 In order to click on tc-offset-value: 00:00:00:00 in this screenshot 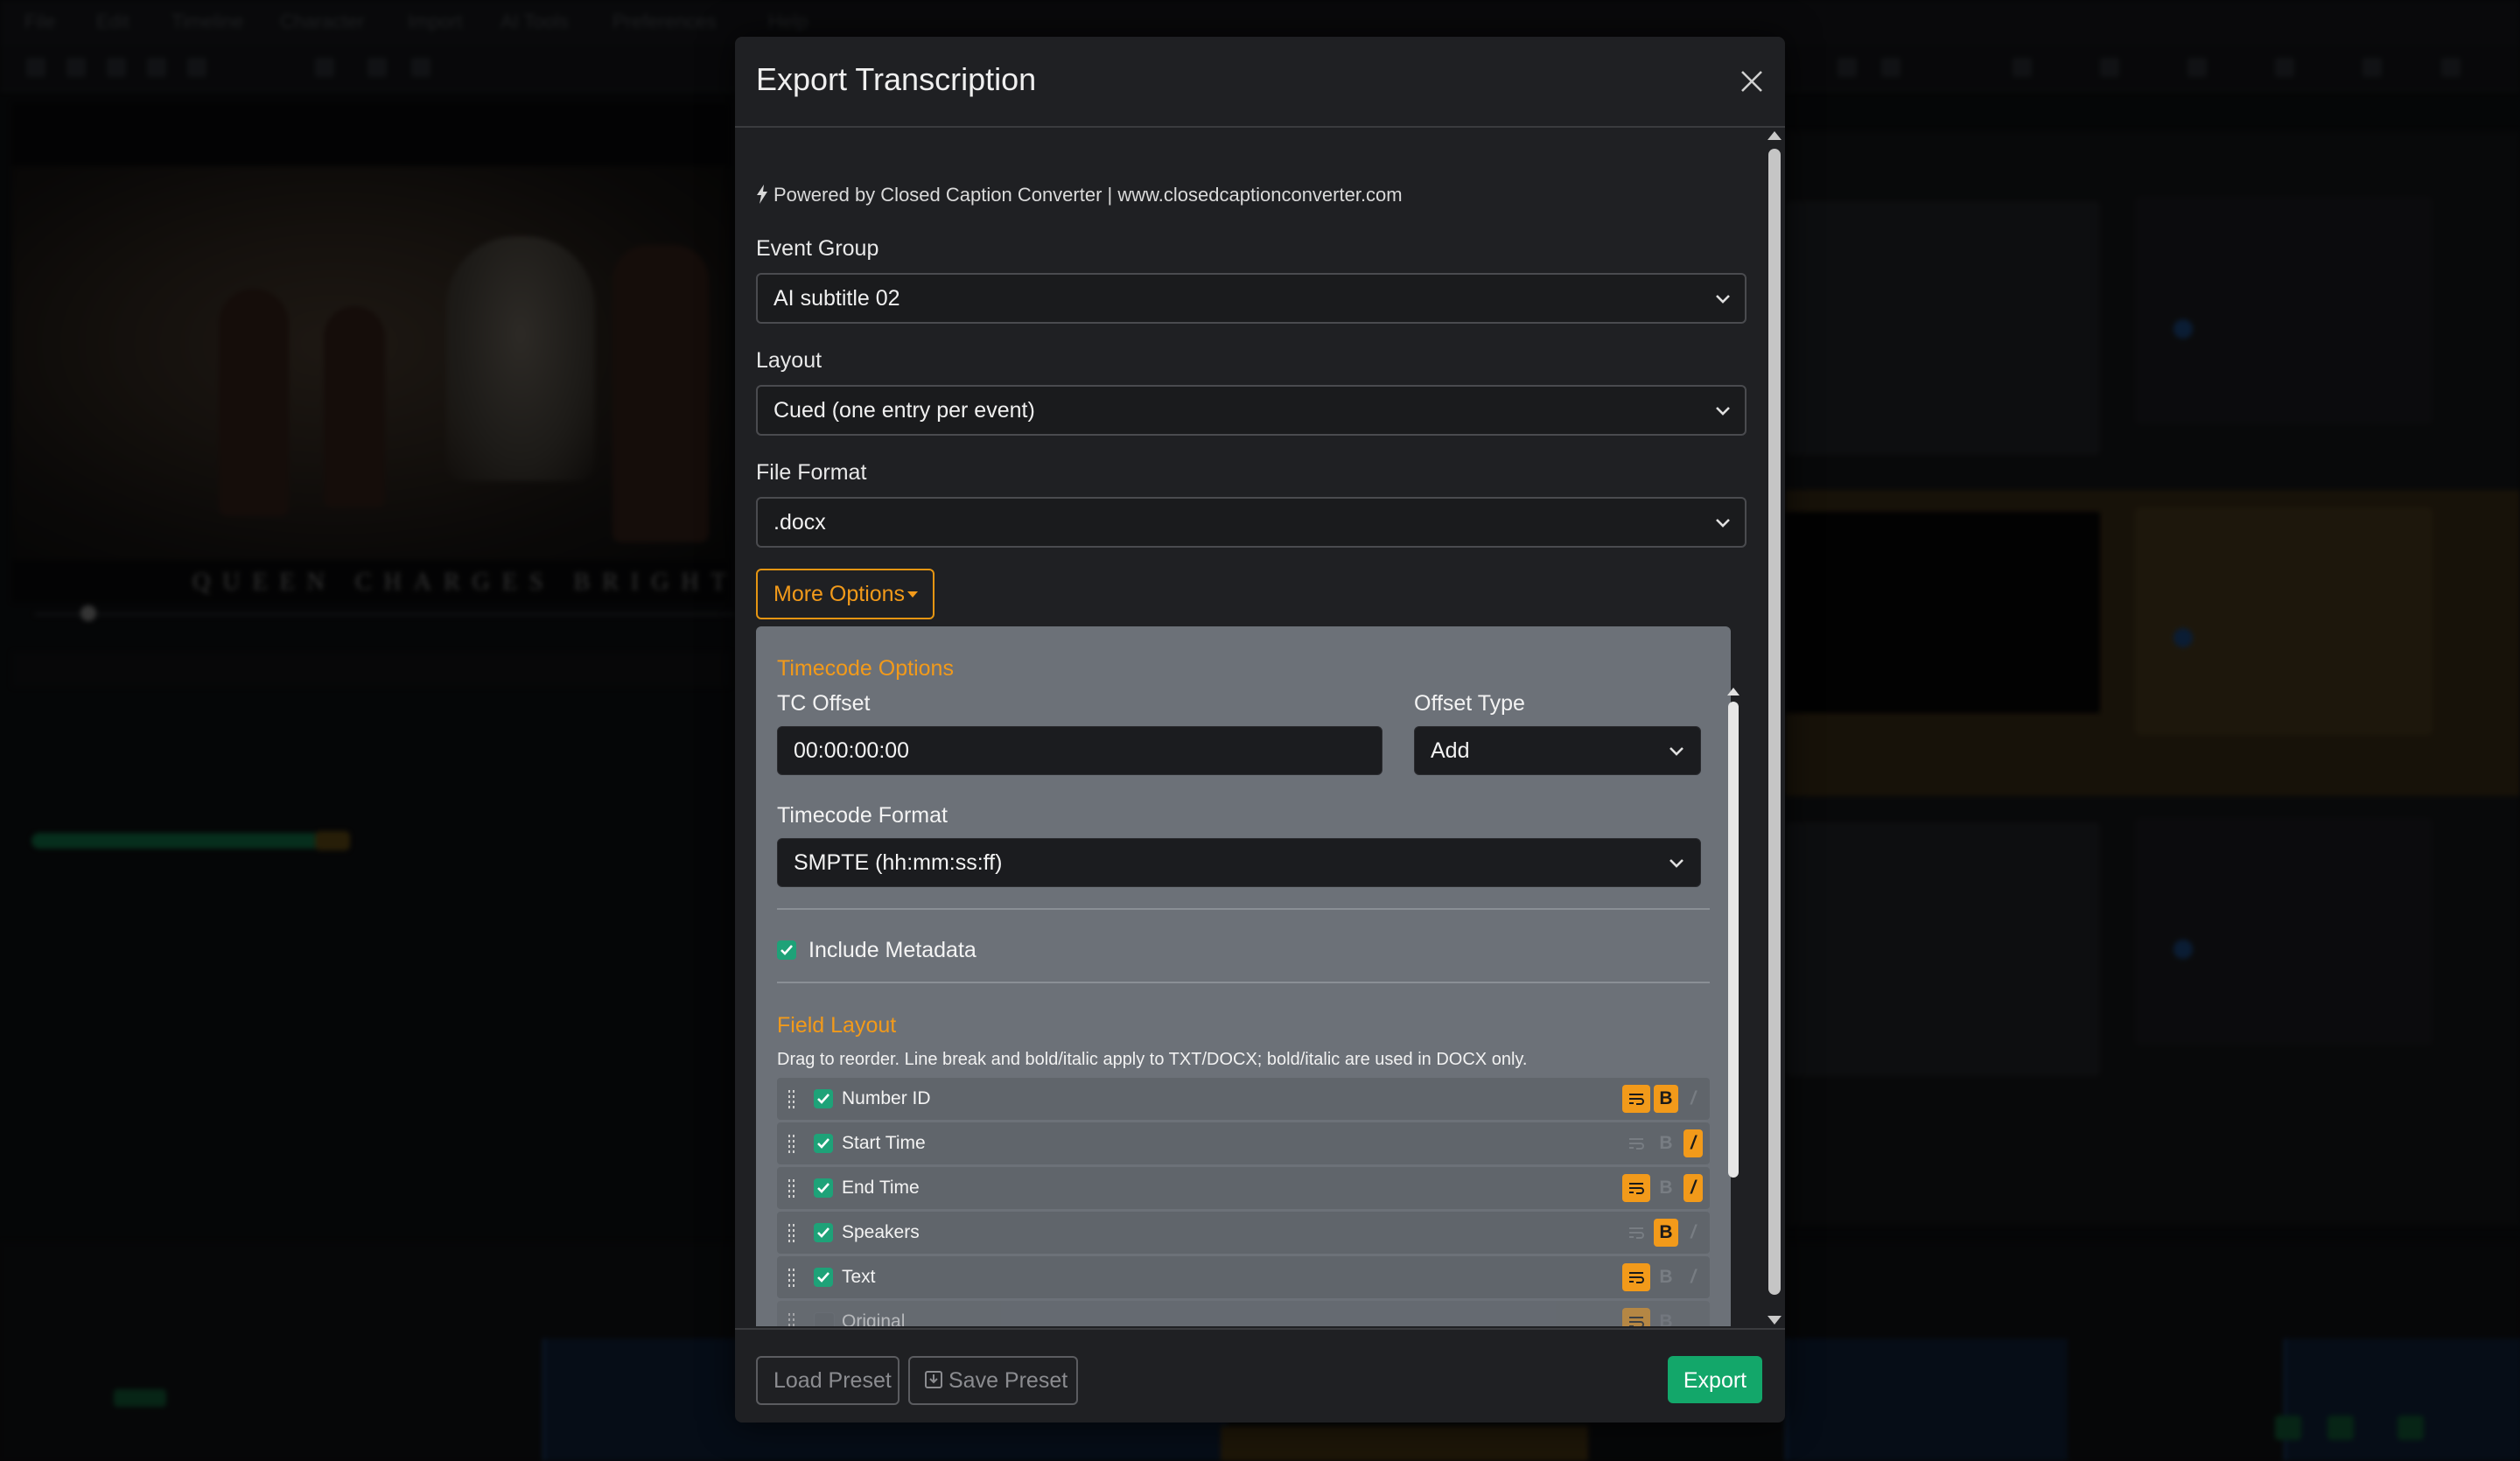, I will do `click(852, 751)`.